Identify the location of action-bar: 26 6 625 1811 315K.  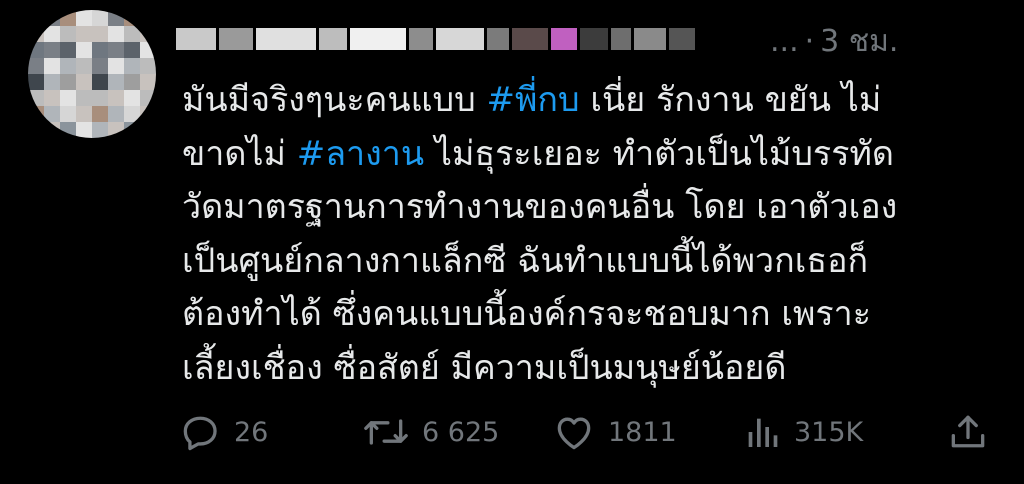
(588, 435).